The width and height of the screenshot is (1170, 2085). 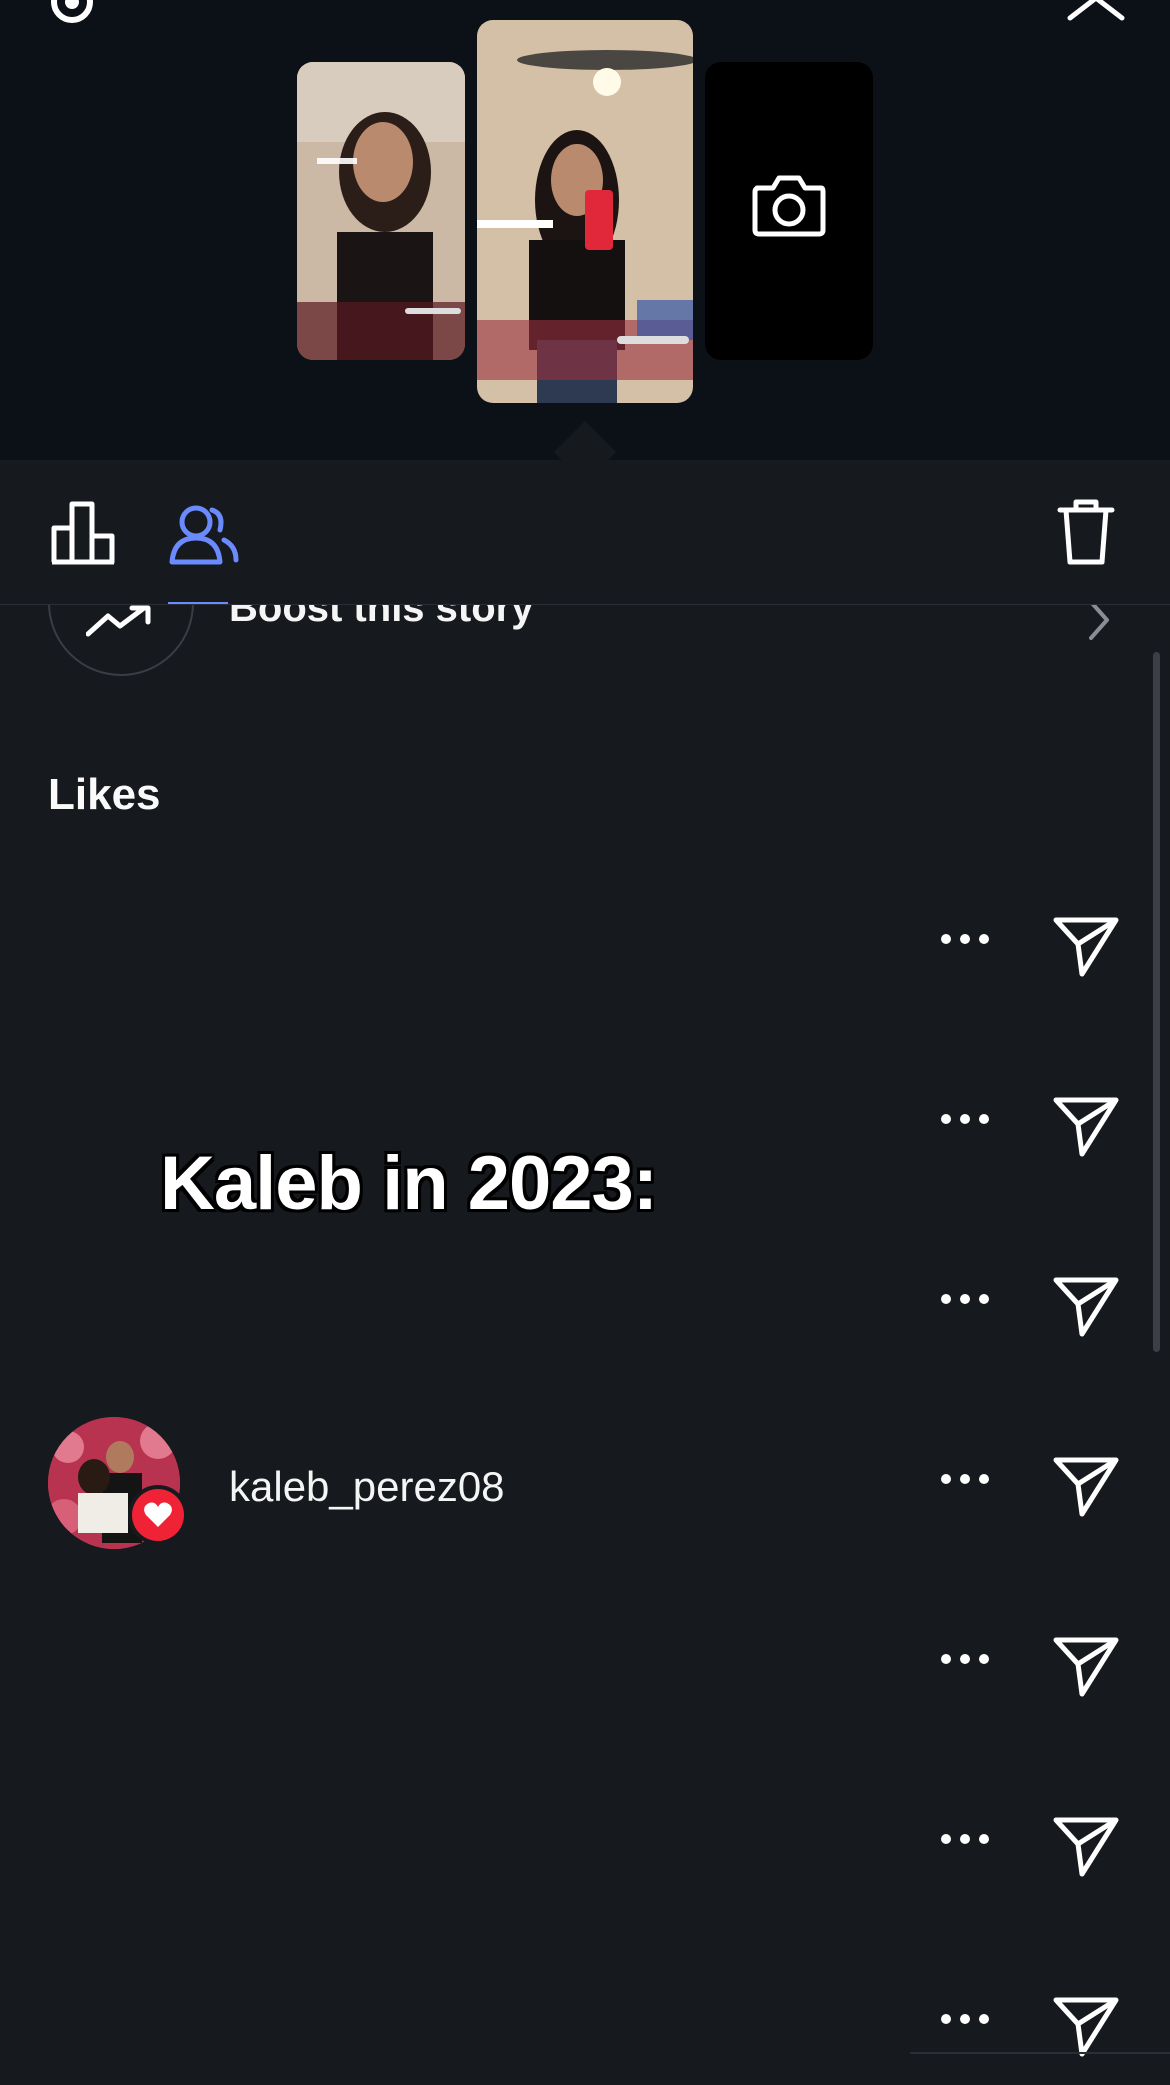 I want to click on likes-section-title: Likes, so click(x=104, y=794).